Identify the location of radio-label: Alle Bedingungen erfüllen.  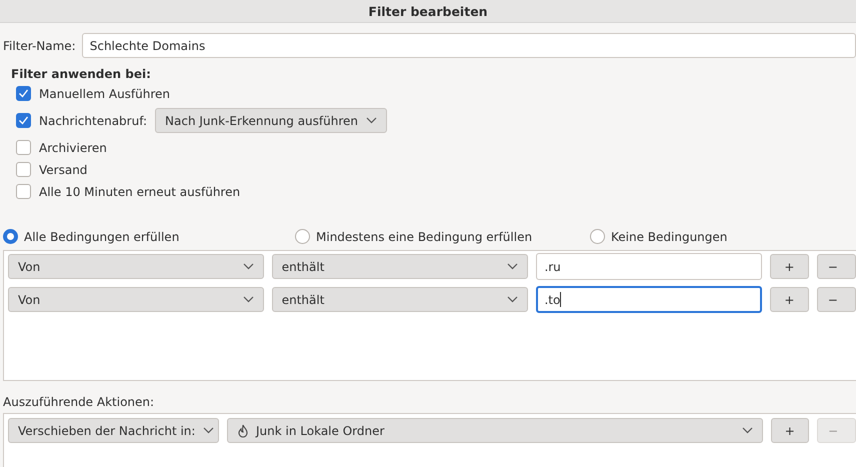
(102, 237).